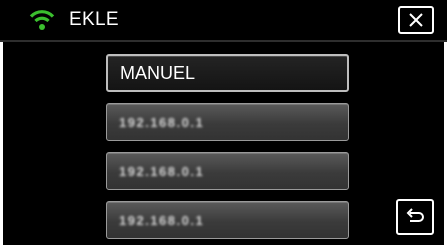  I want to click on manual-button: MANUEL, so click(227, 73).